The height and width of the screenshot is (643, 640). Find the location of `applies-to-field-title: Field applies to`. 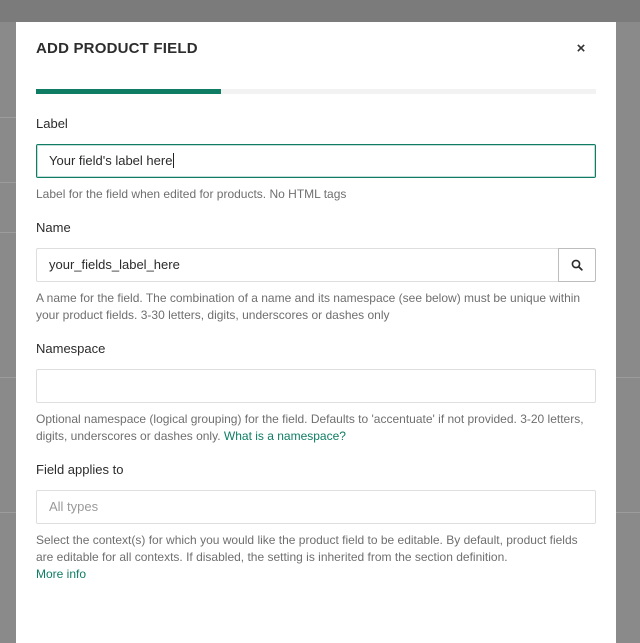

applies-to-field-title: Field applies to is located at coordinates (80, 469).